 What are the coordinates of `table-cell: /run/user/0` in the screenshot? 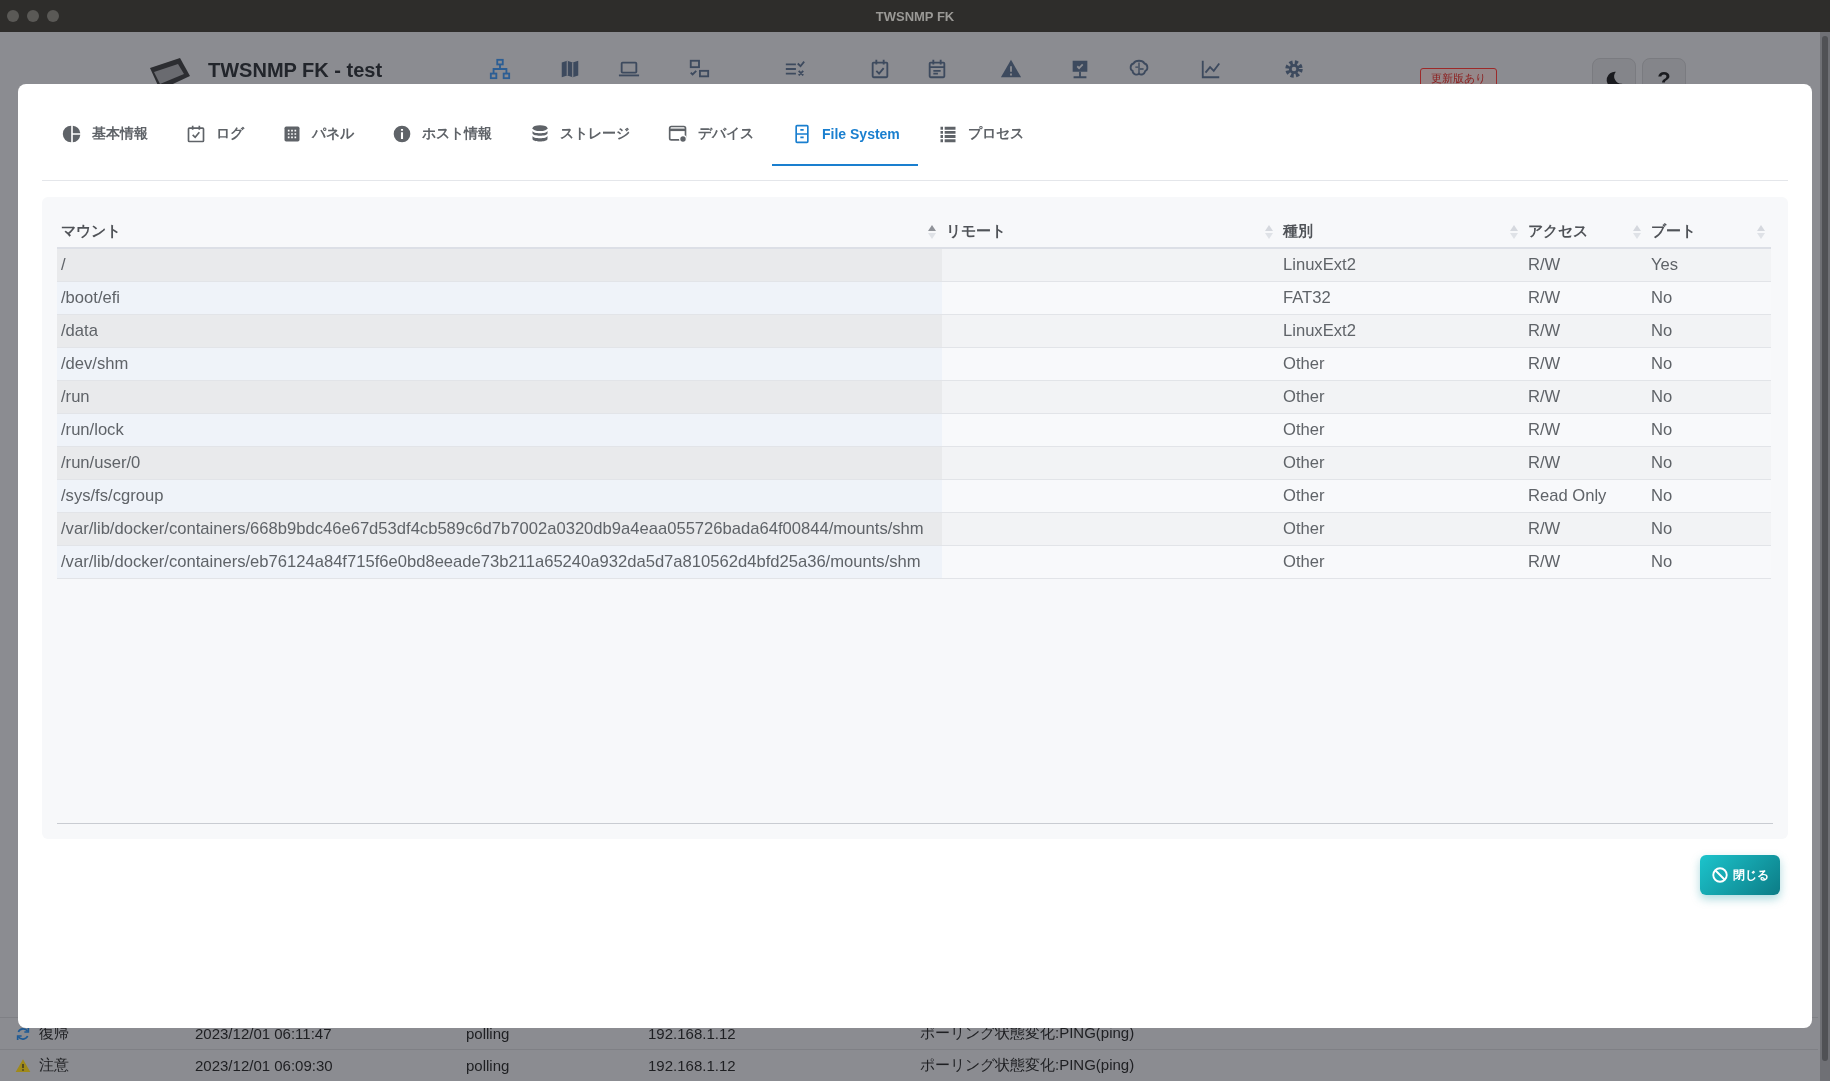 It's located at (101, 462).